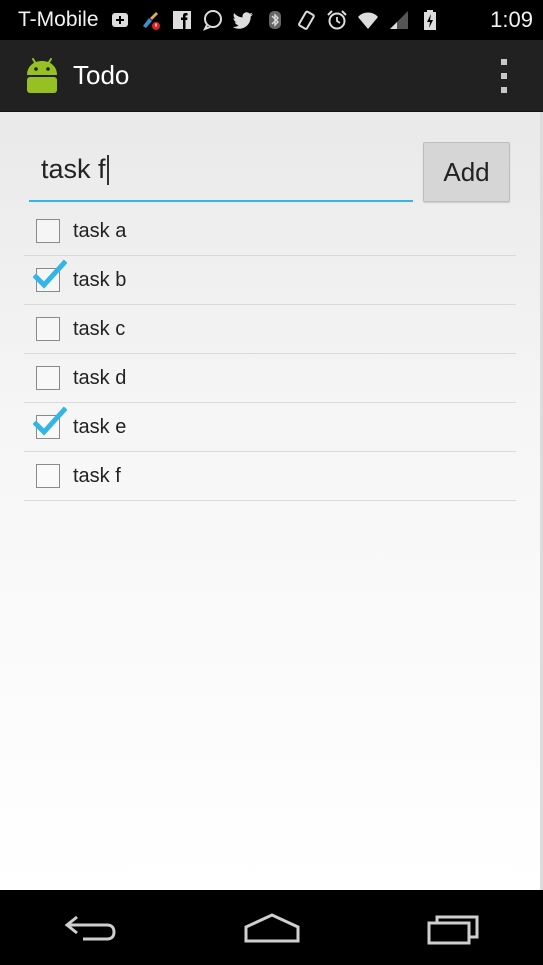 The width and height of the screenshot is (543, 965). What do you see at coordinates (511, 19) in the screenshot?
I see `status-clock: 1:09` at bounding box center [511, 19].